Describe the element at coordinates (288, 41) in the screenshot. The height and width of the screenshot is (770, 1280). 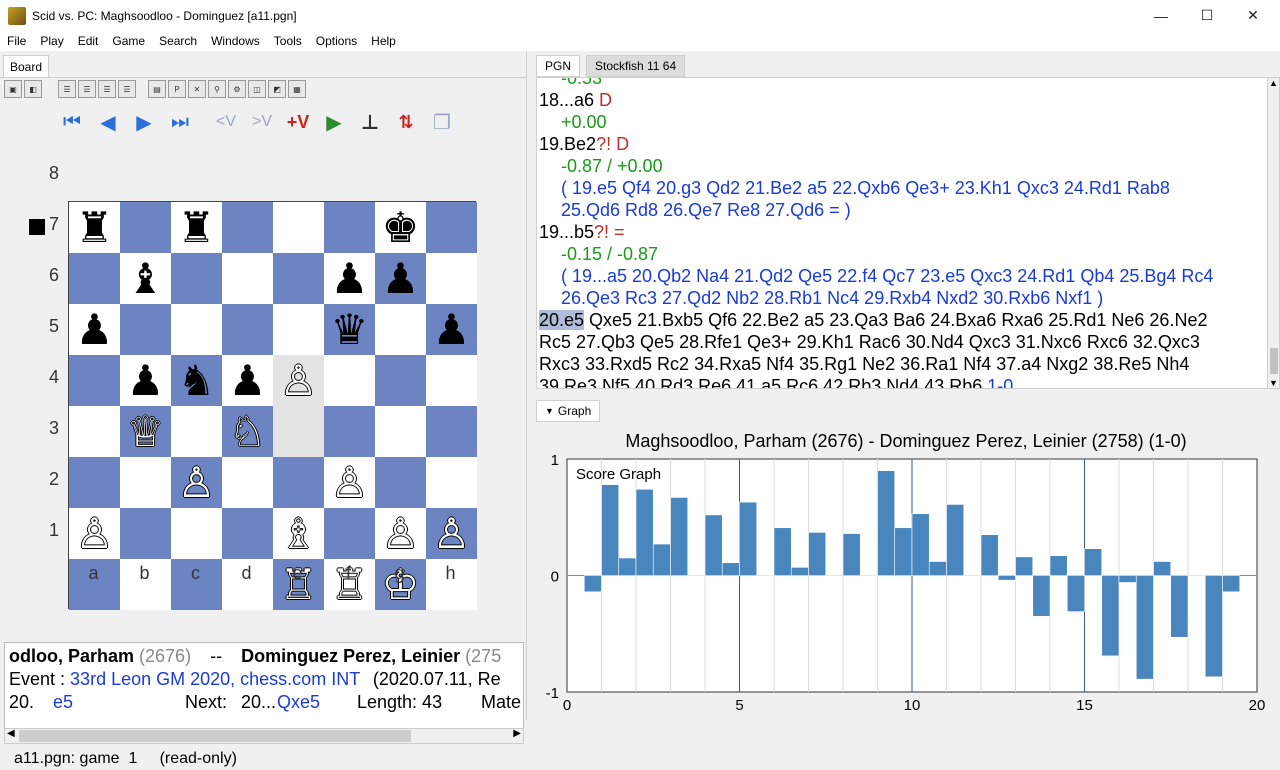
I see `menu-tools: Tools` at that location.